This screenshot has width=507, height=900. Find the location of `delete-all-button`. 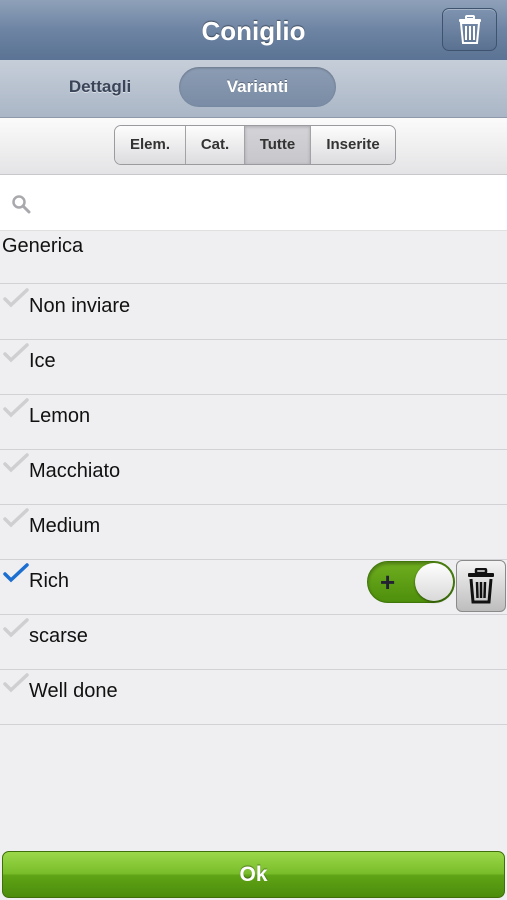

delete-all-button is located at coordinates (469, 29).